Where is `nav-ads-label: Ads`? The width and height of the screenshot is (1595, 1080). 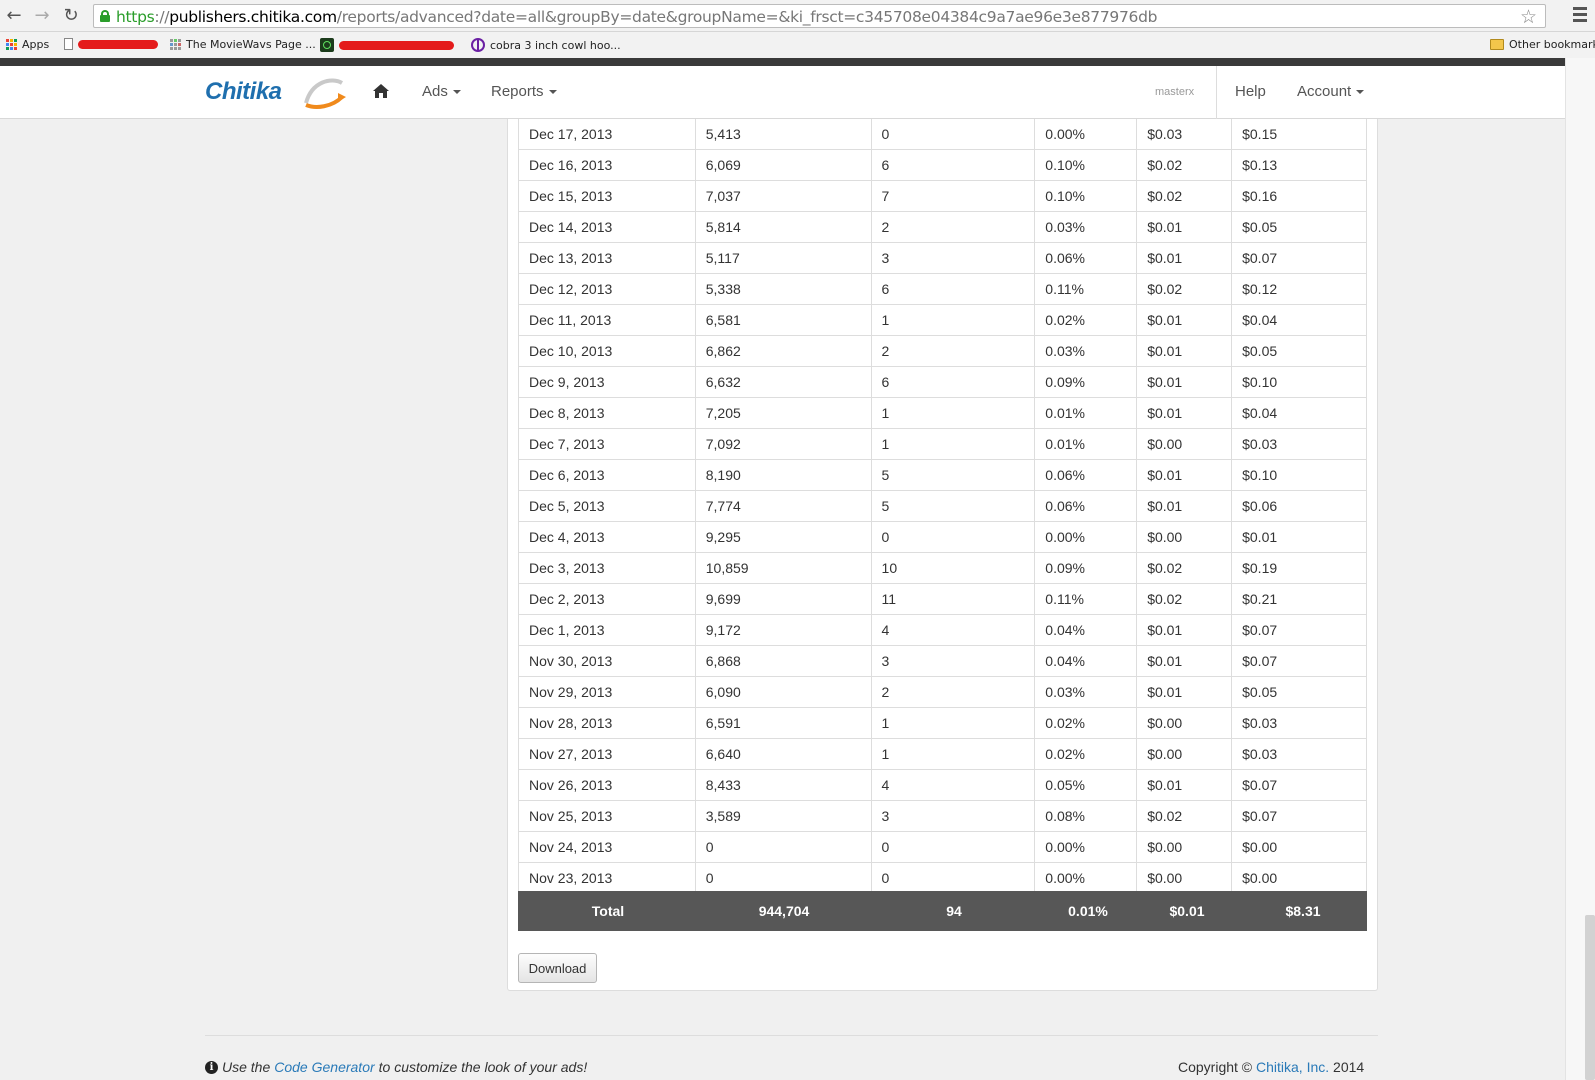
nav-ads-label: Ads is located at coordinates (435, 91).